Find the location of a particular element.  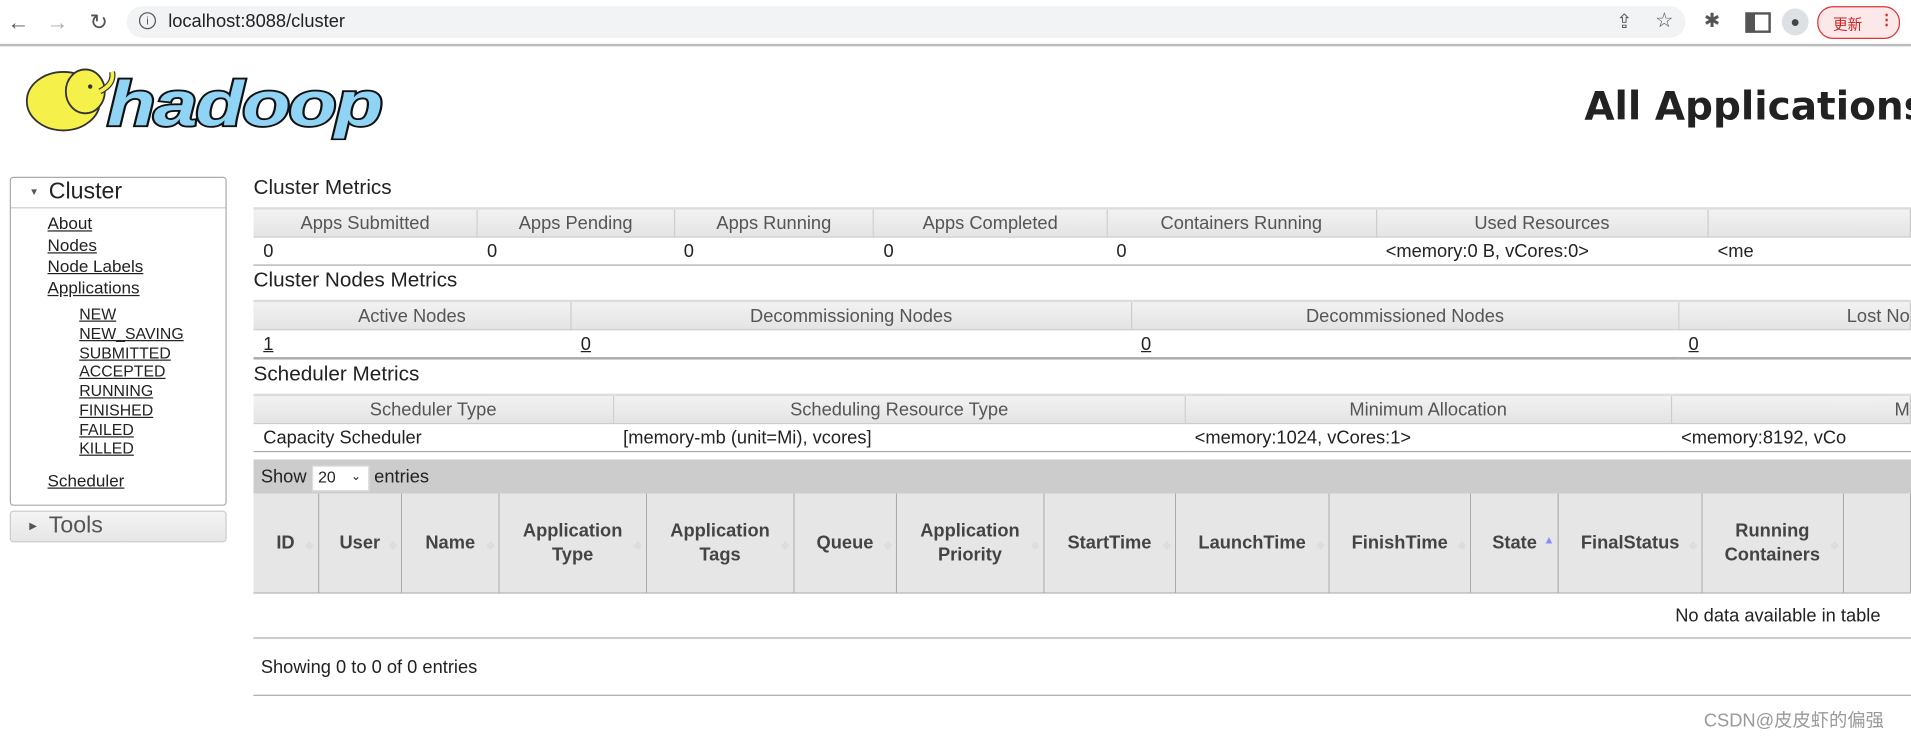

header-used-resources: Used Resources is located at coordinates (1542, 222).